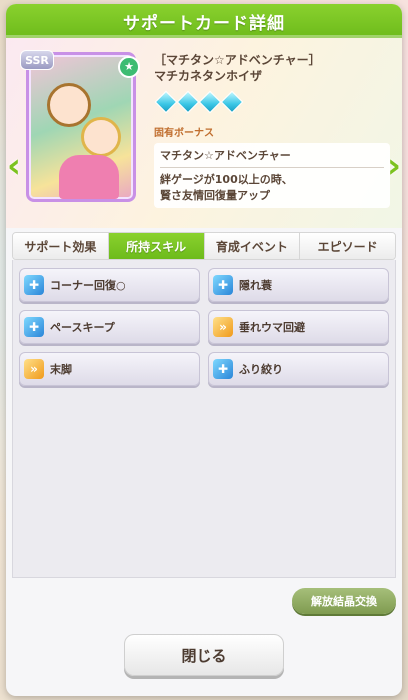 The height and width of the screenshot is (700, 408). I want to click on skill-label: ふり絞り, so click(261, 369).